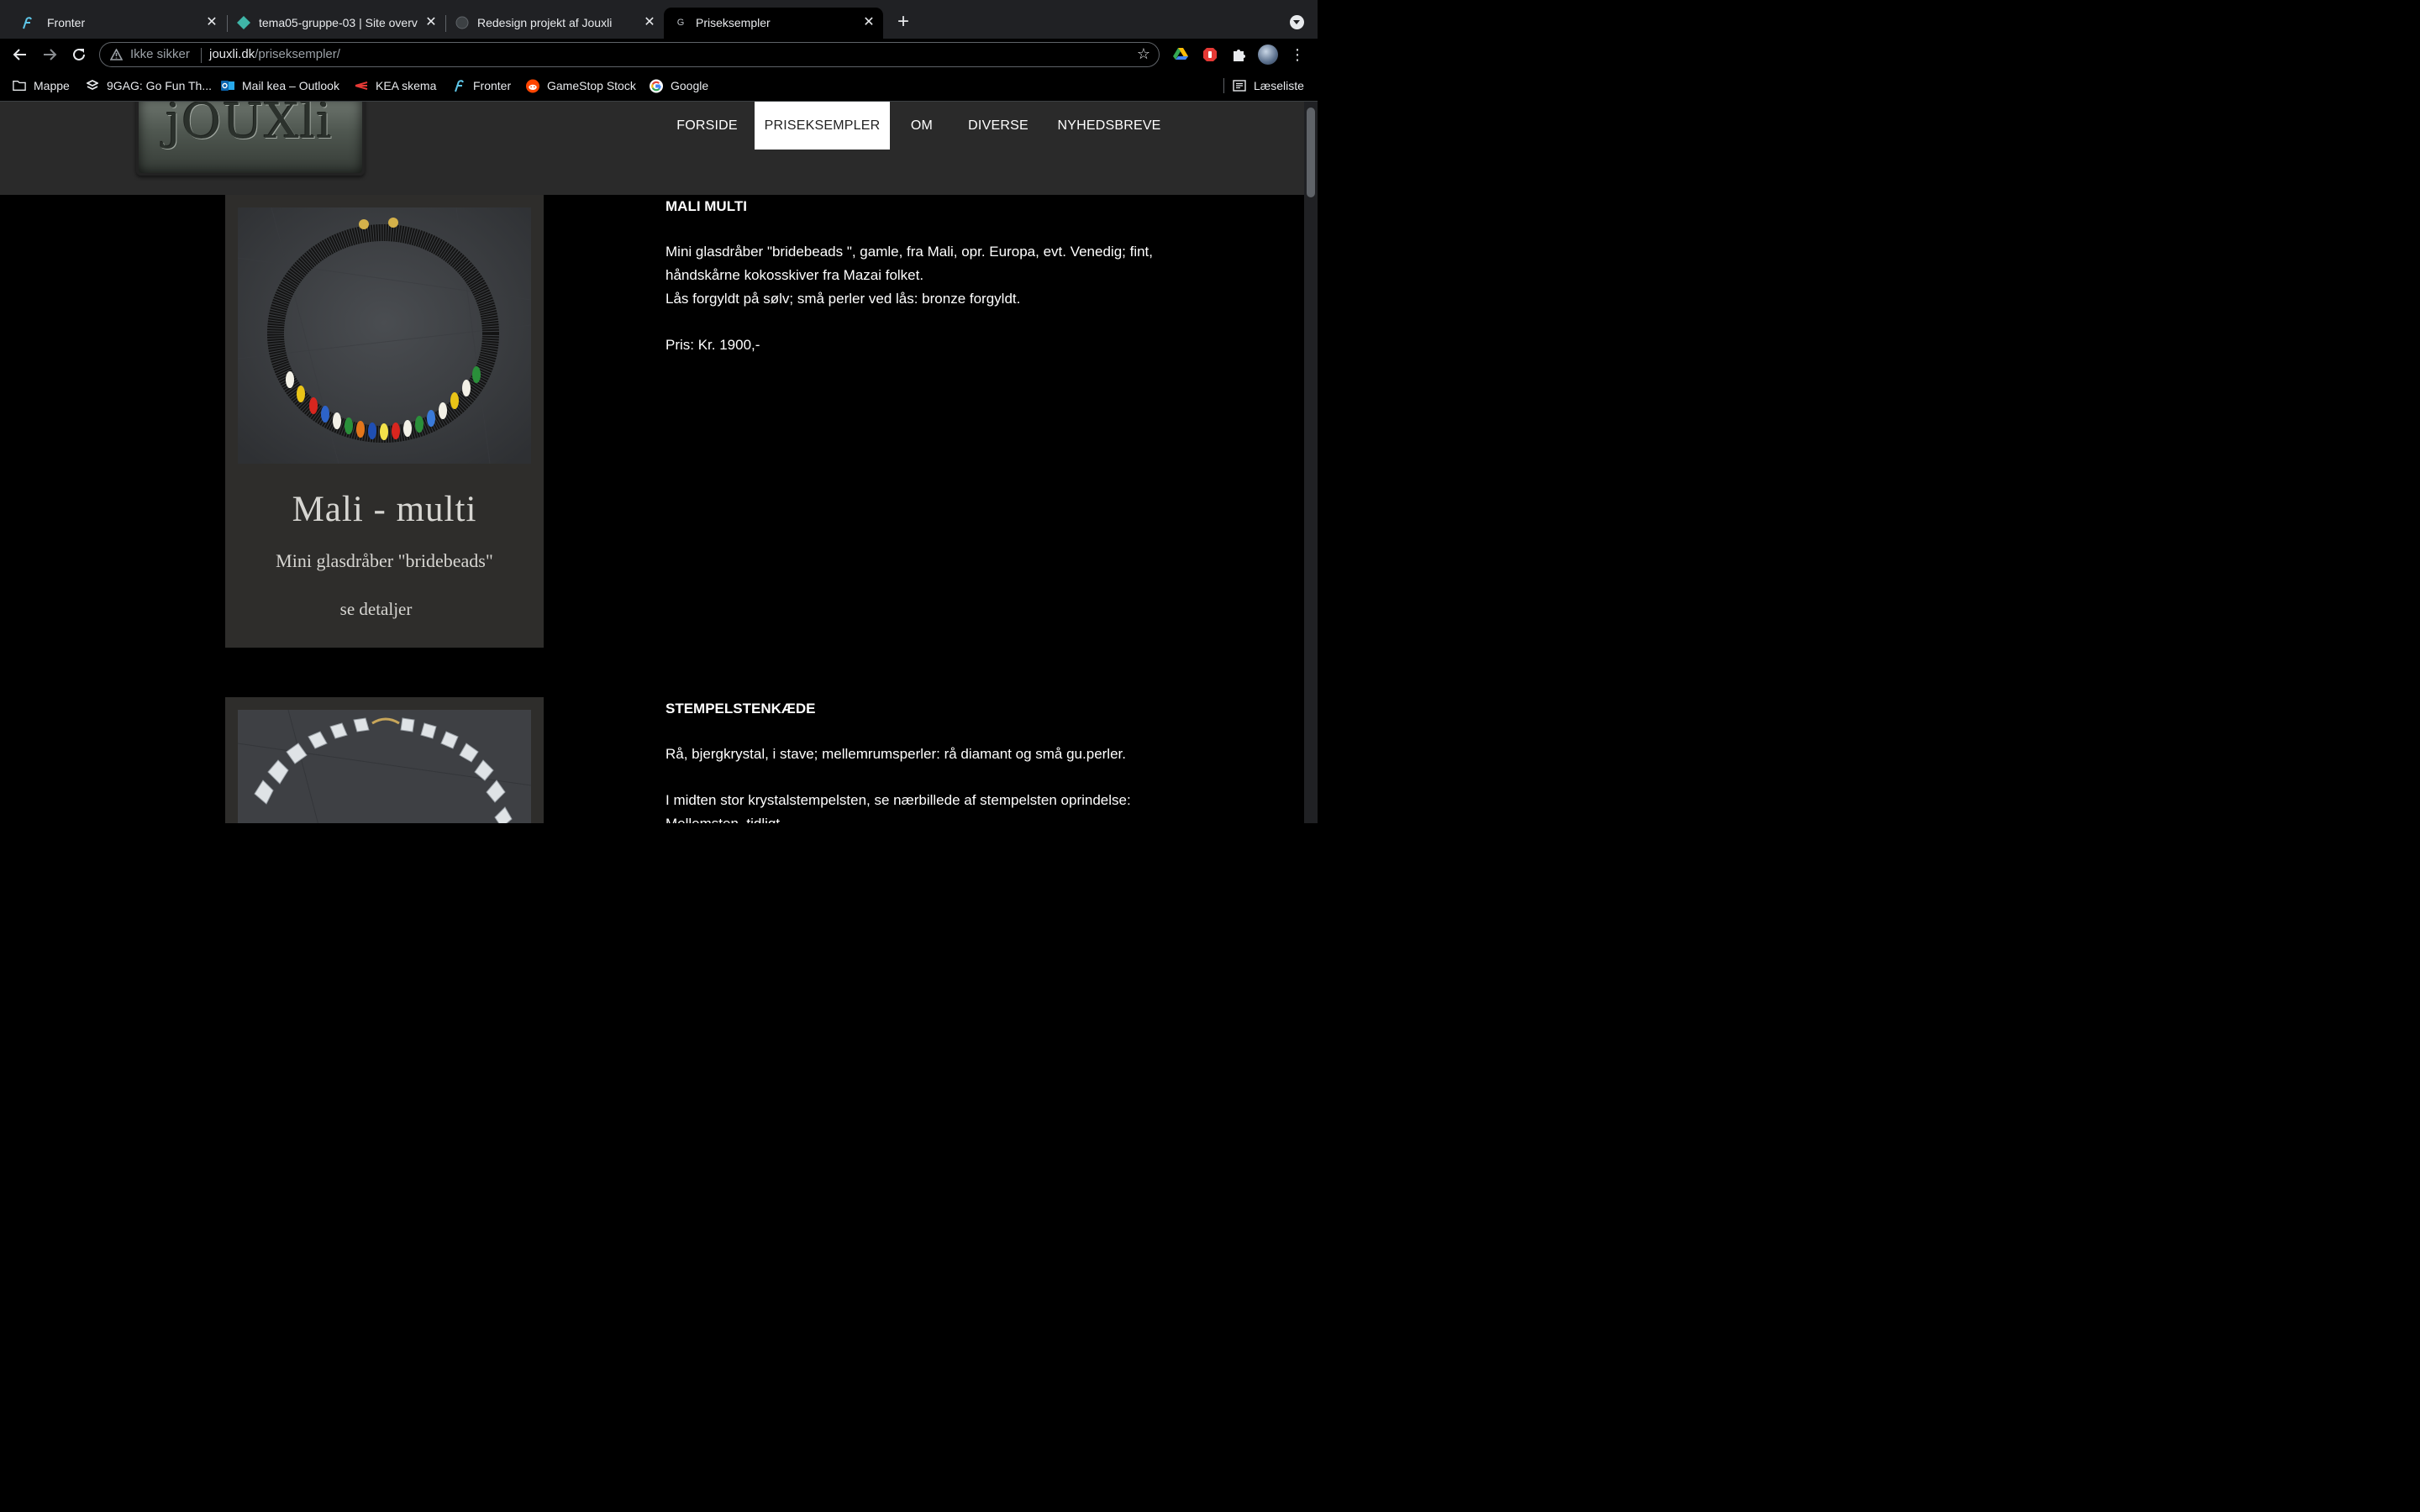  What do you see at coordinates (50, 55) in the screenshot?
I see `forward-button` at bounding box center [50, 55].